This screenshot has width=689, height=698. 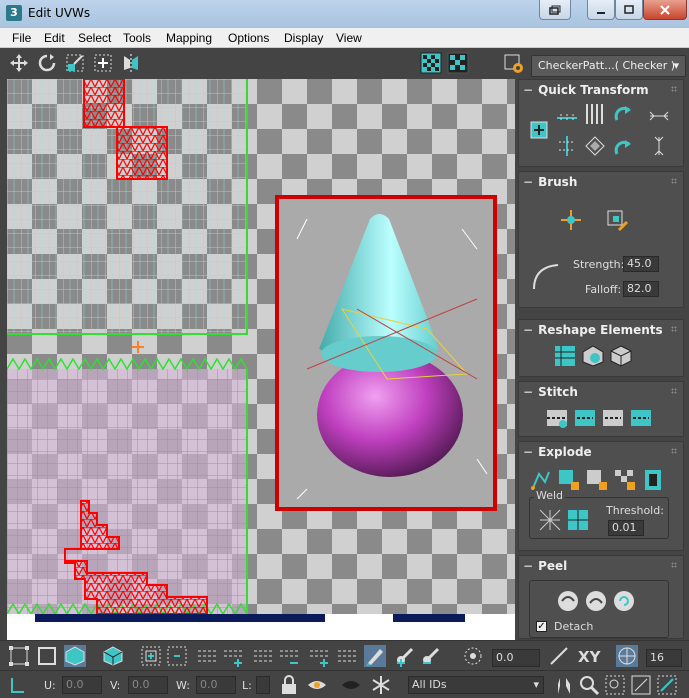 What do you see at coordinates (641, 685) in the screenshot?
I see `zoom-extents-icon` at bounding box center [641, 685].